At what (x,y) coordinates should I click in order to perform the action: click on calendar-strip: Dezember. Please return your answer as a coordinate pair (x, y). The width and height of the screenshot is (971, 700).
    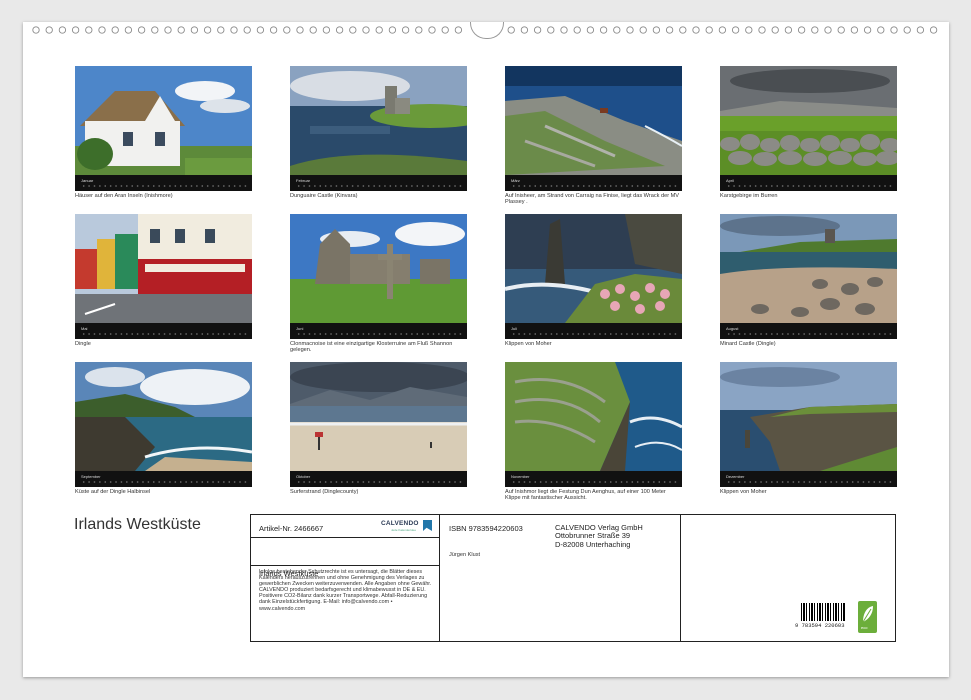
    Looking at the image, I should click on (808, 479).